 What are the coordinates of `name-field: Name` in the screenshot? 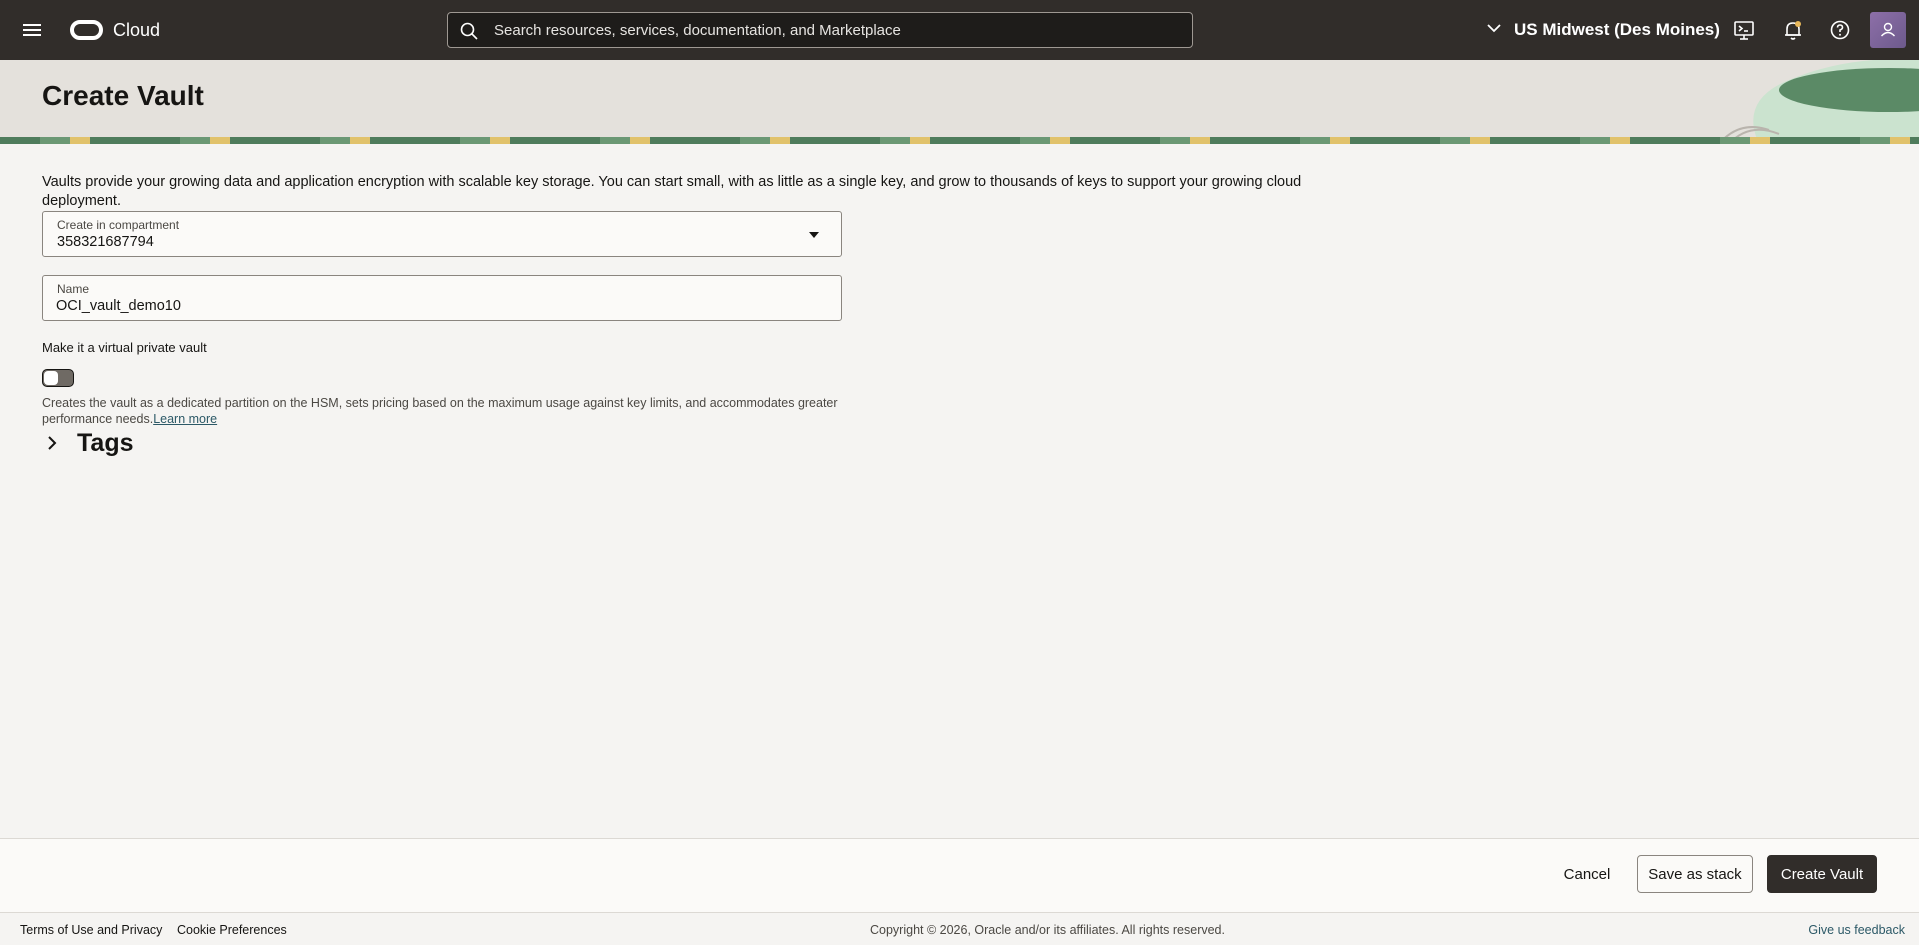 It's located at (442, 298).